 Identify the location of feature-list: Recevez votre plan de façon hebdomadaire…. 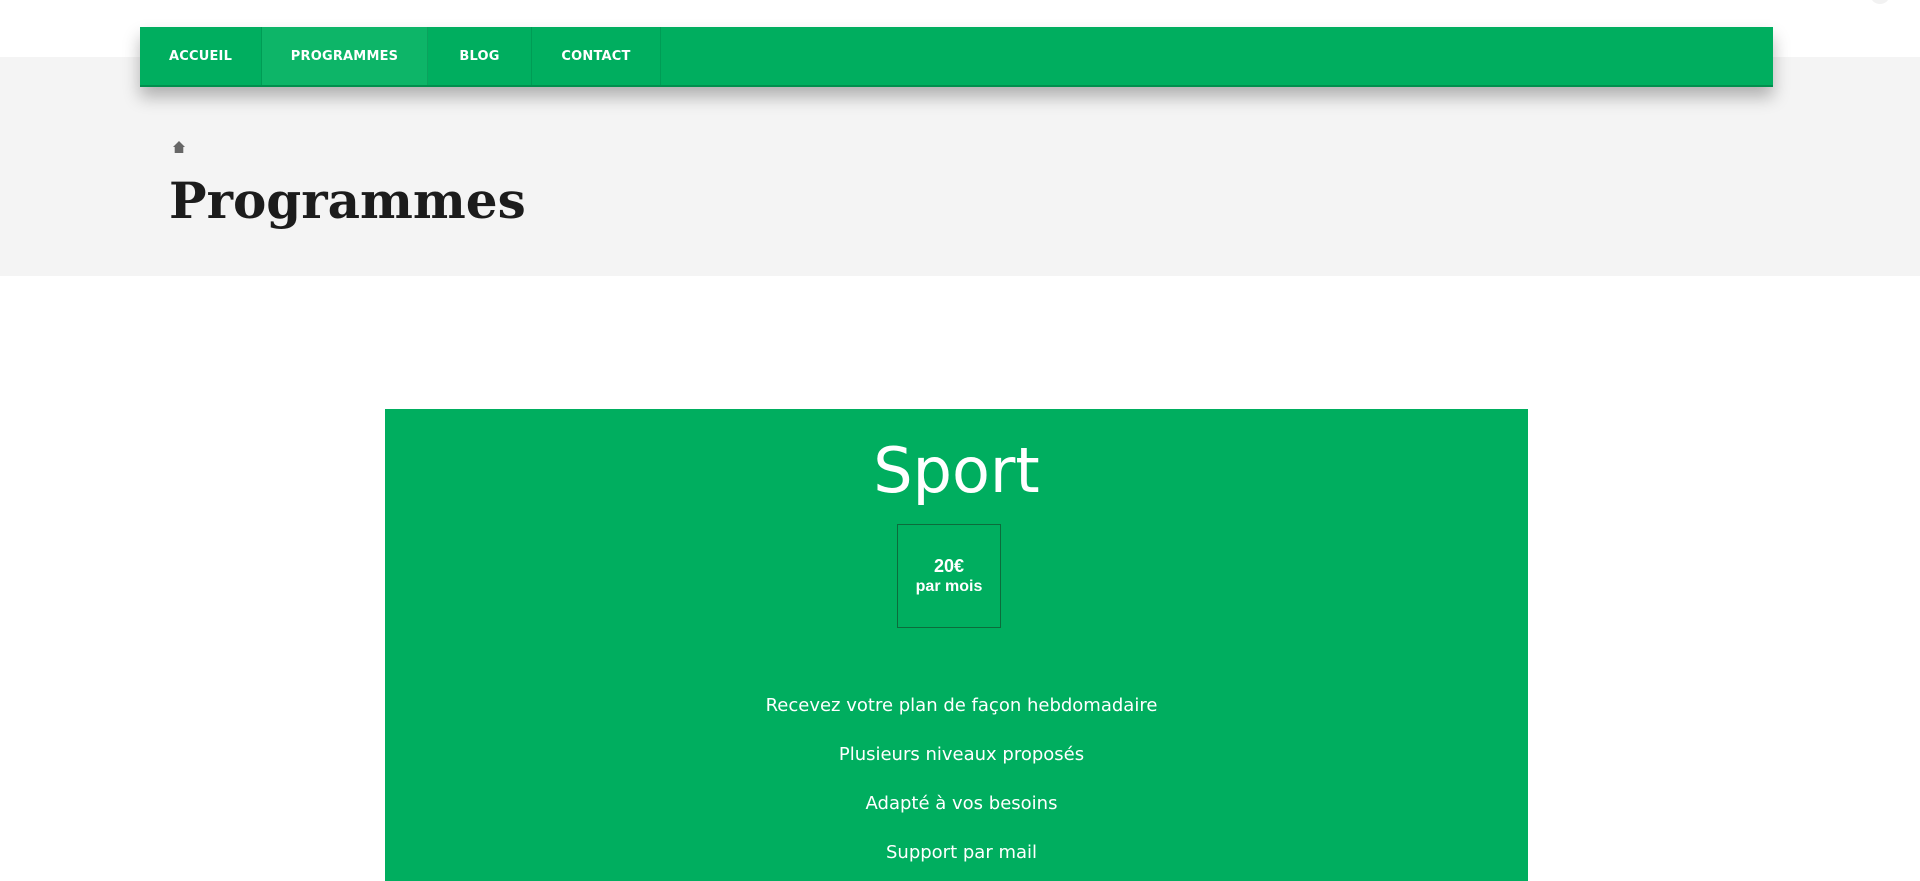
(956, 779).